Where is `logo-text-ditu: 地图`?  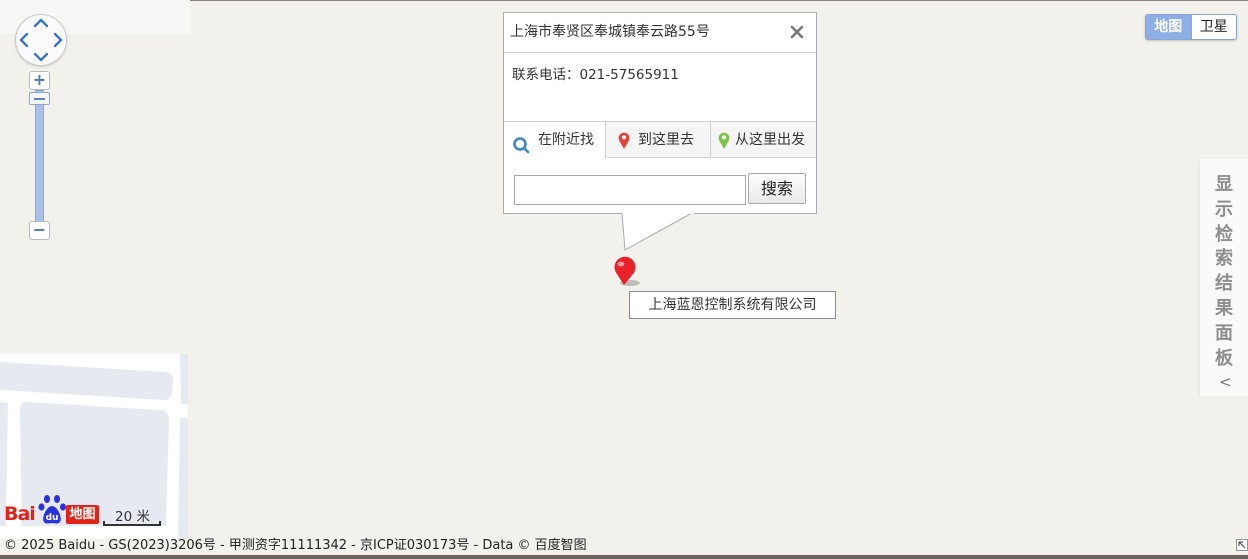
logo-text-ditu: 地图 is located at coordinates (82, 514).